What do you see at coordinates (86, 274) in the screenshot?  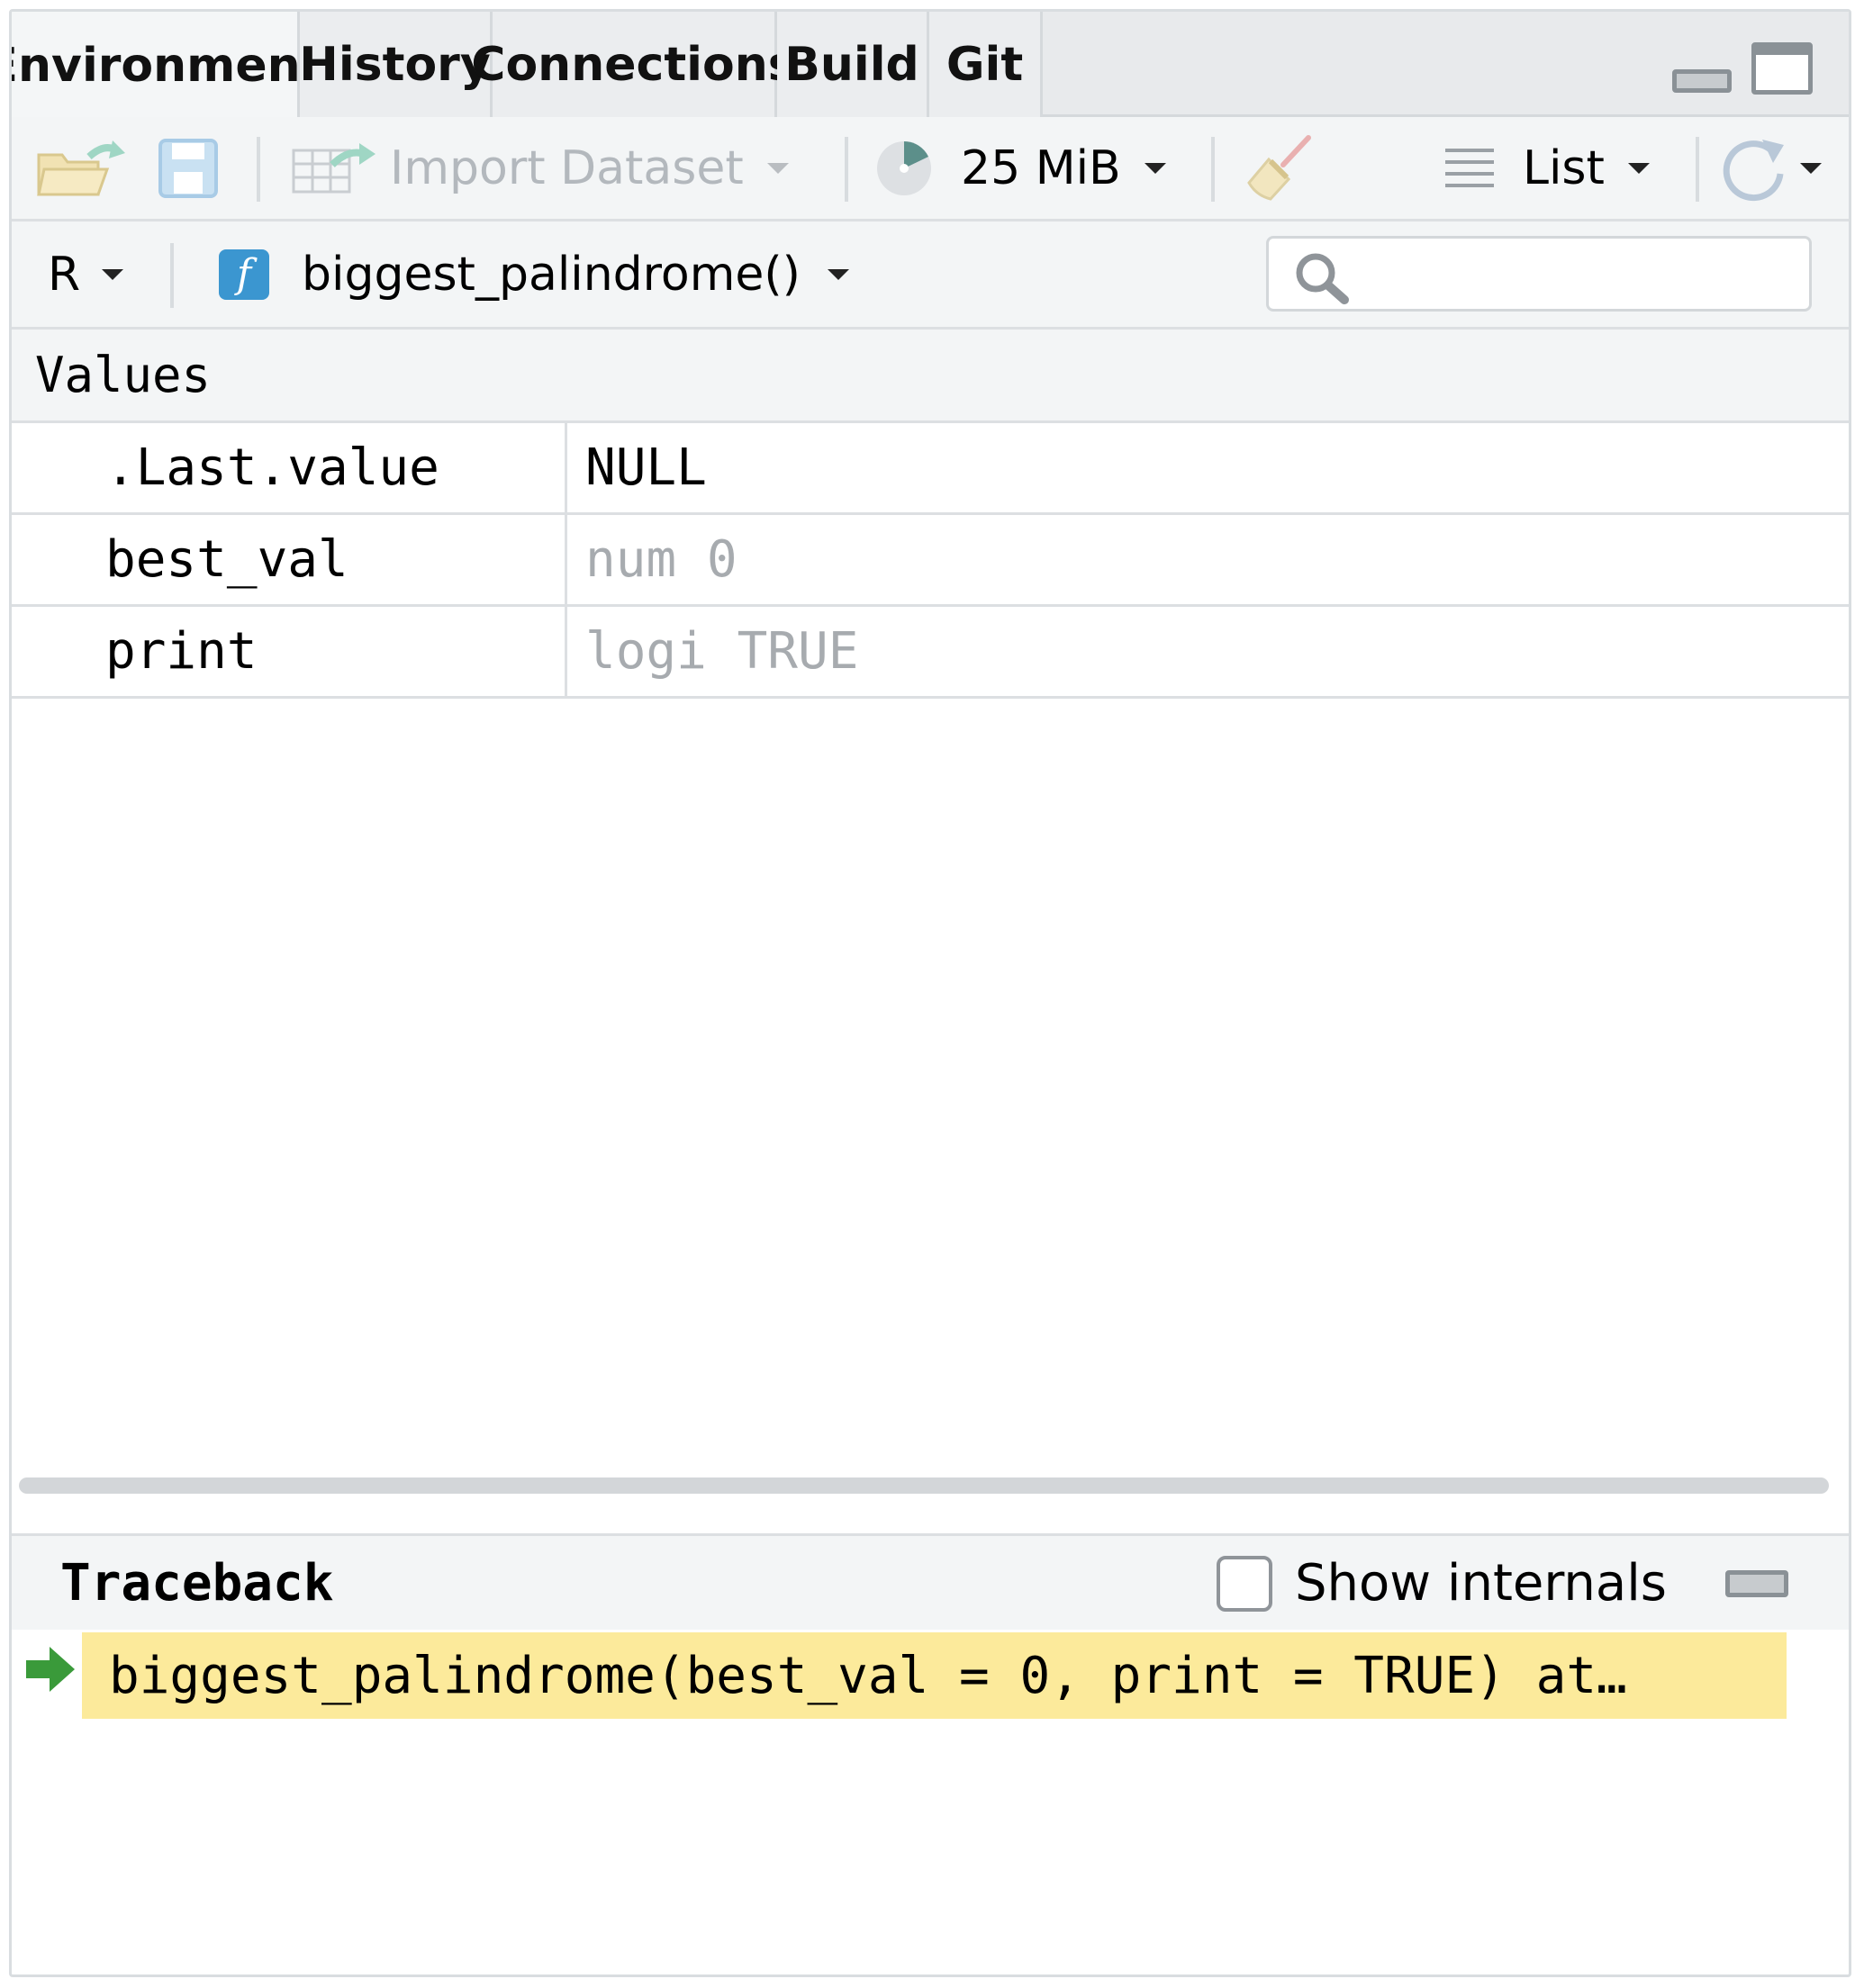 I see `language-dropdown: R` at bounding box center [86, 274].